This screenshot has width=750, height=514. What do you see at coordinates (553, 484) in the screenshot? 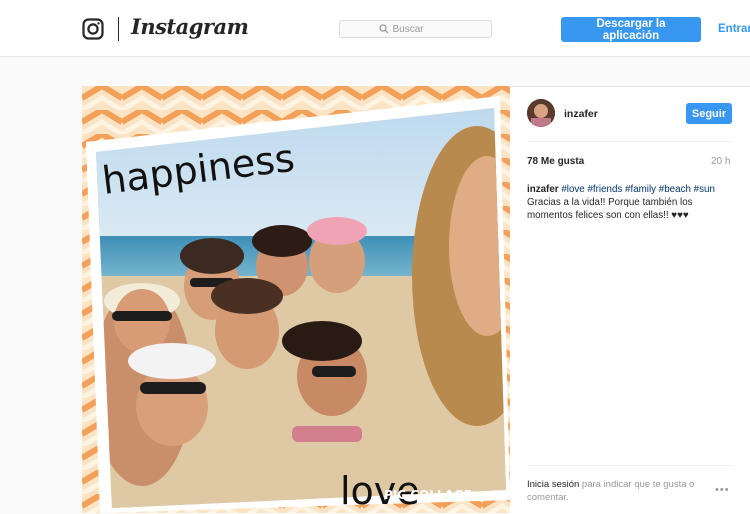
I see `login-prompt-link: Inicia sesión` at bounding box center [553, 484].